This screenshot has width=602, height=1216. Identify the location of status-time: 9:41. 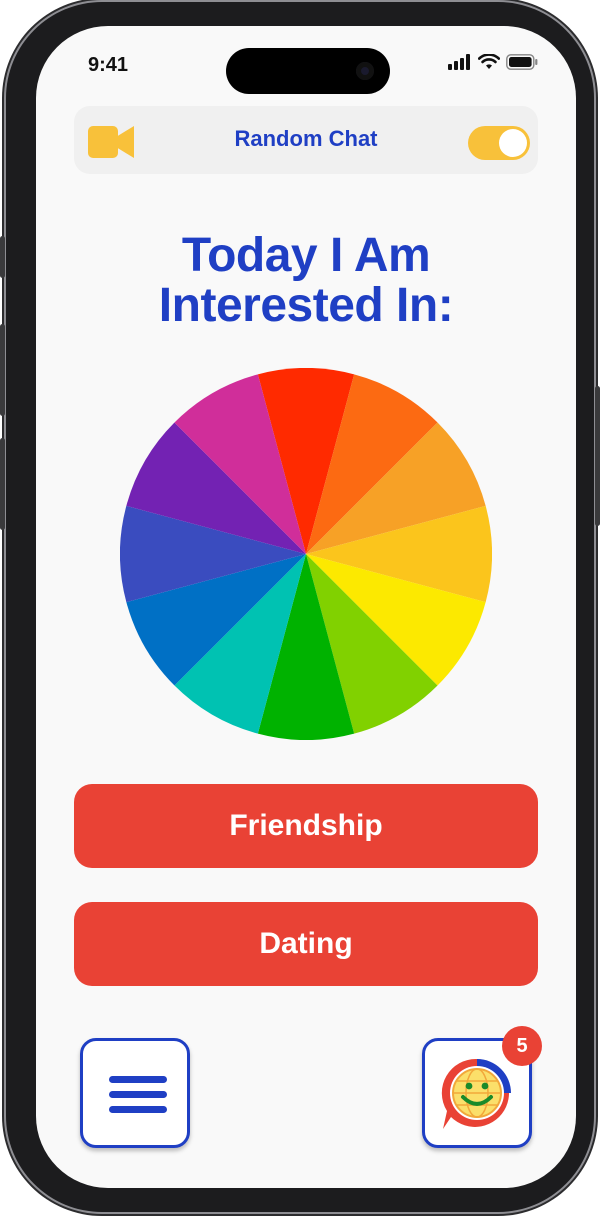
(108, 65).